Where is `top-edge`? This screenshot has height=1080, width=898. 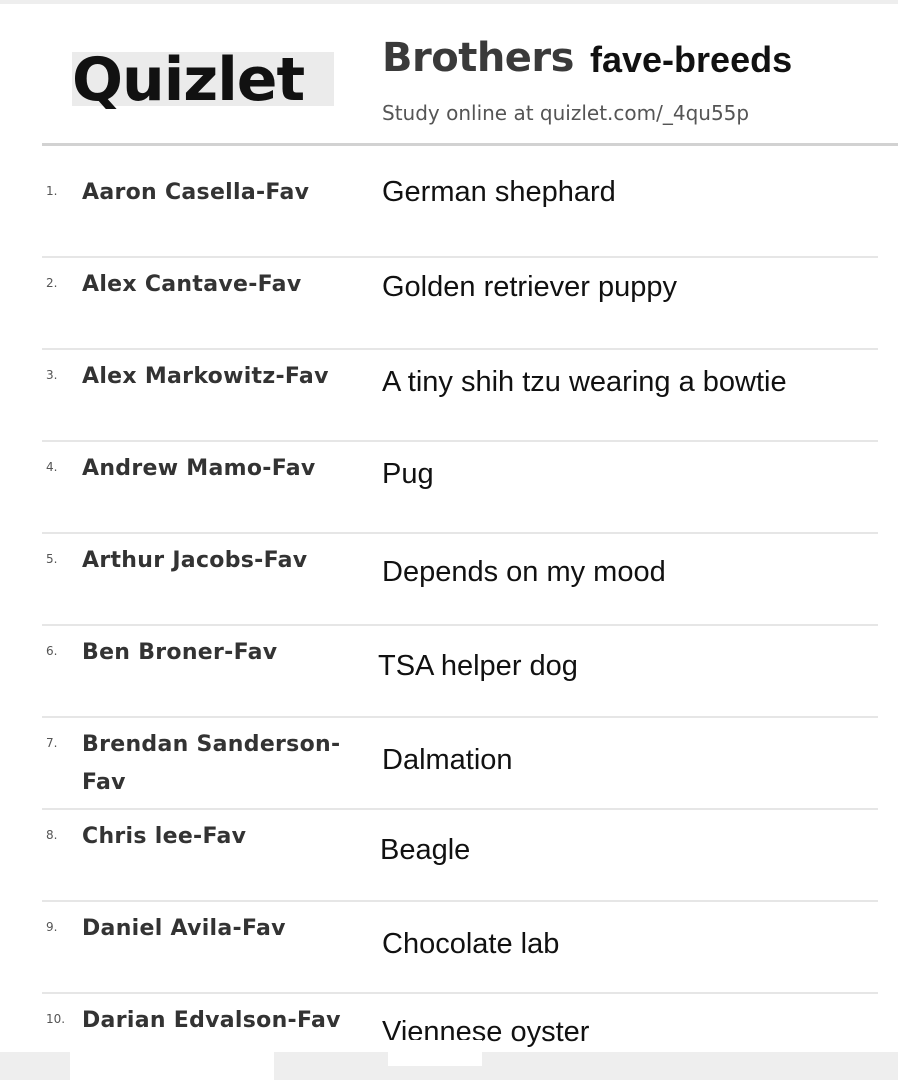 top-edge is located at coordinates (449, 2).